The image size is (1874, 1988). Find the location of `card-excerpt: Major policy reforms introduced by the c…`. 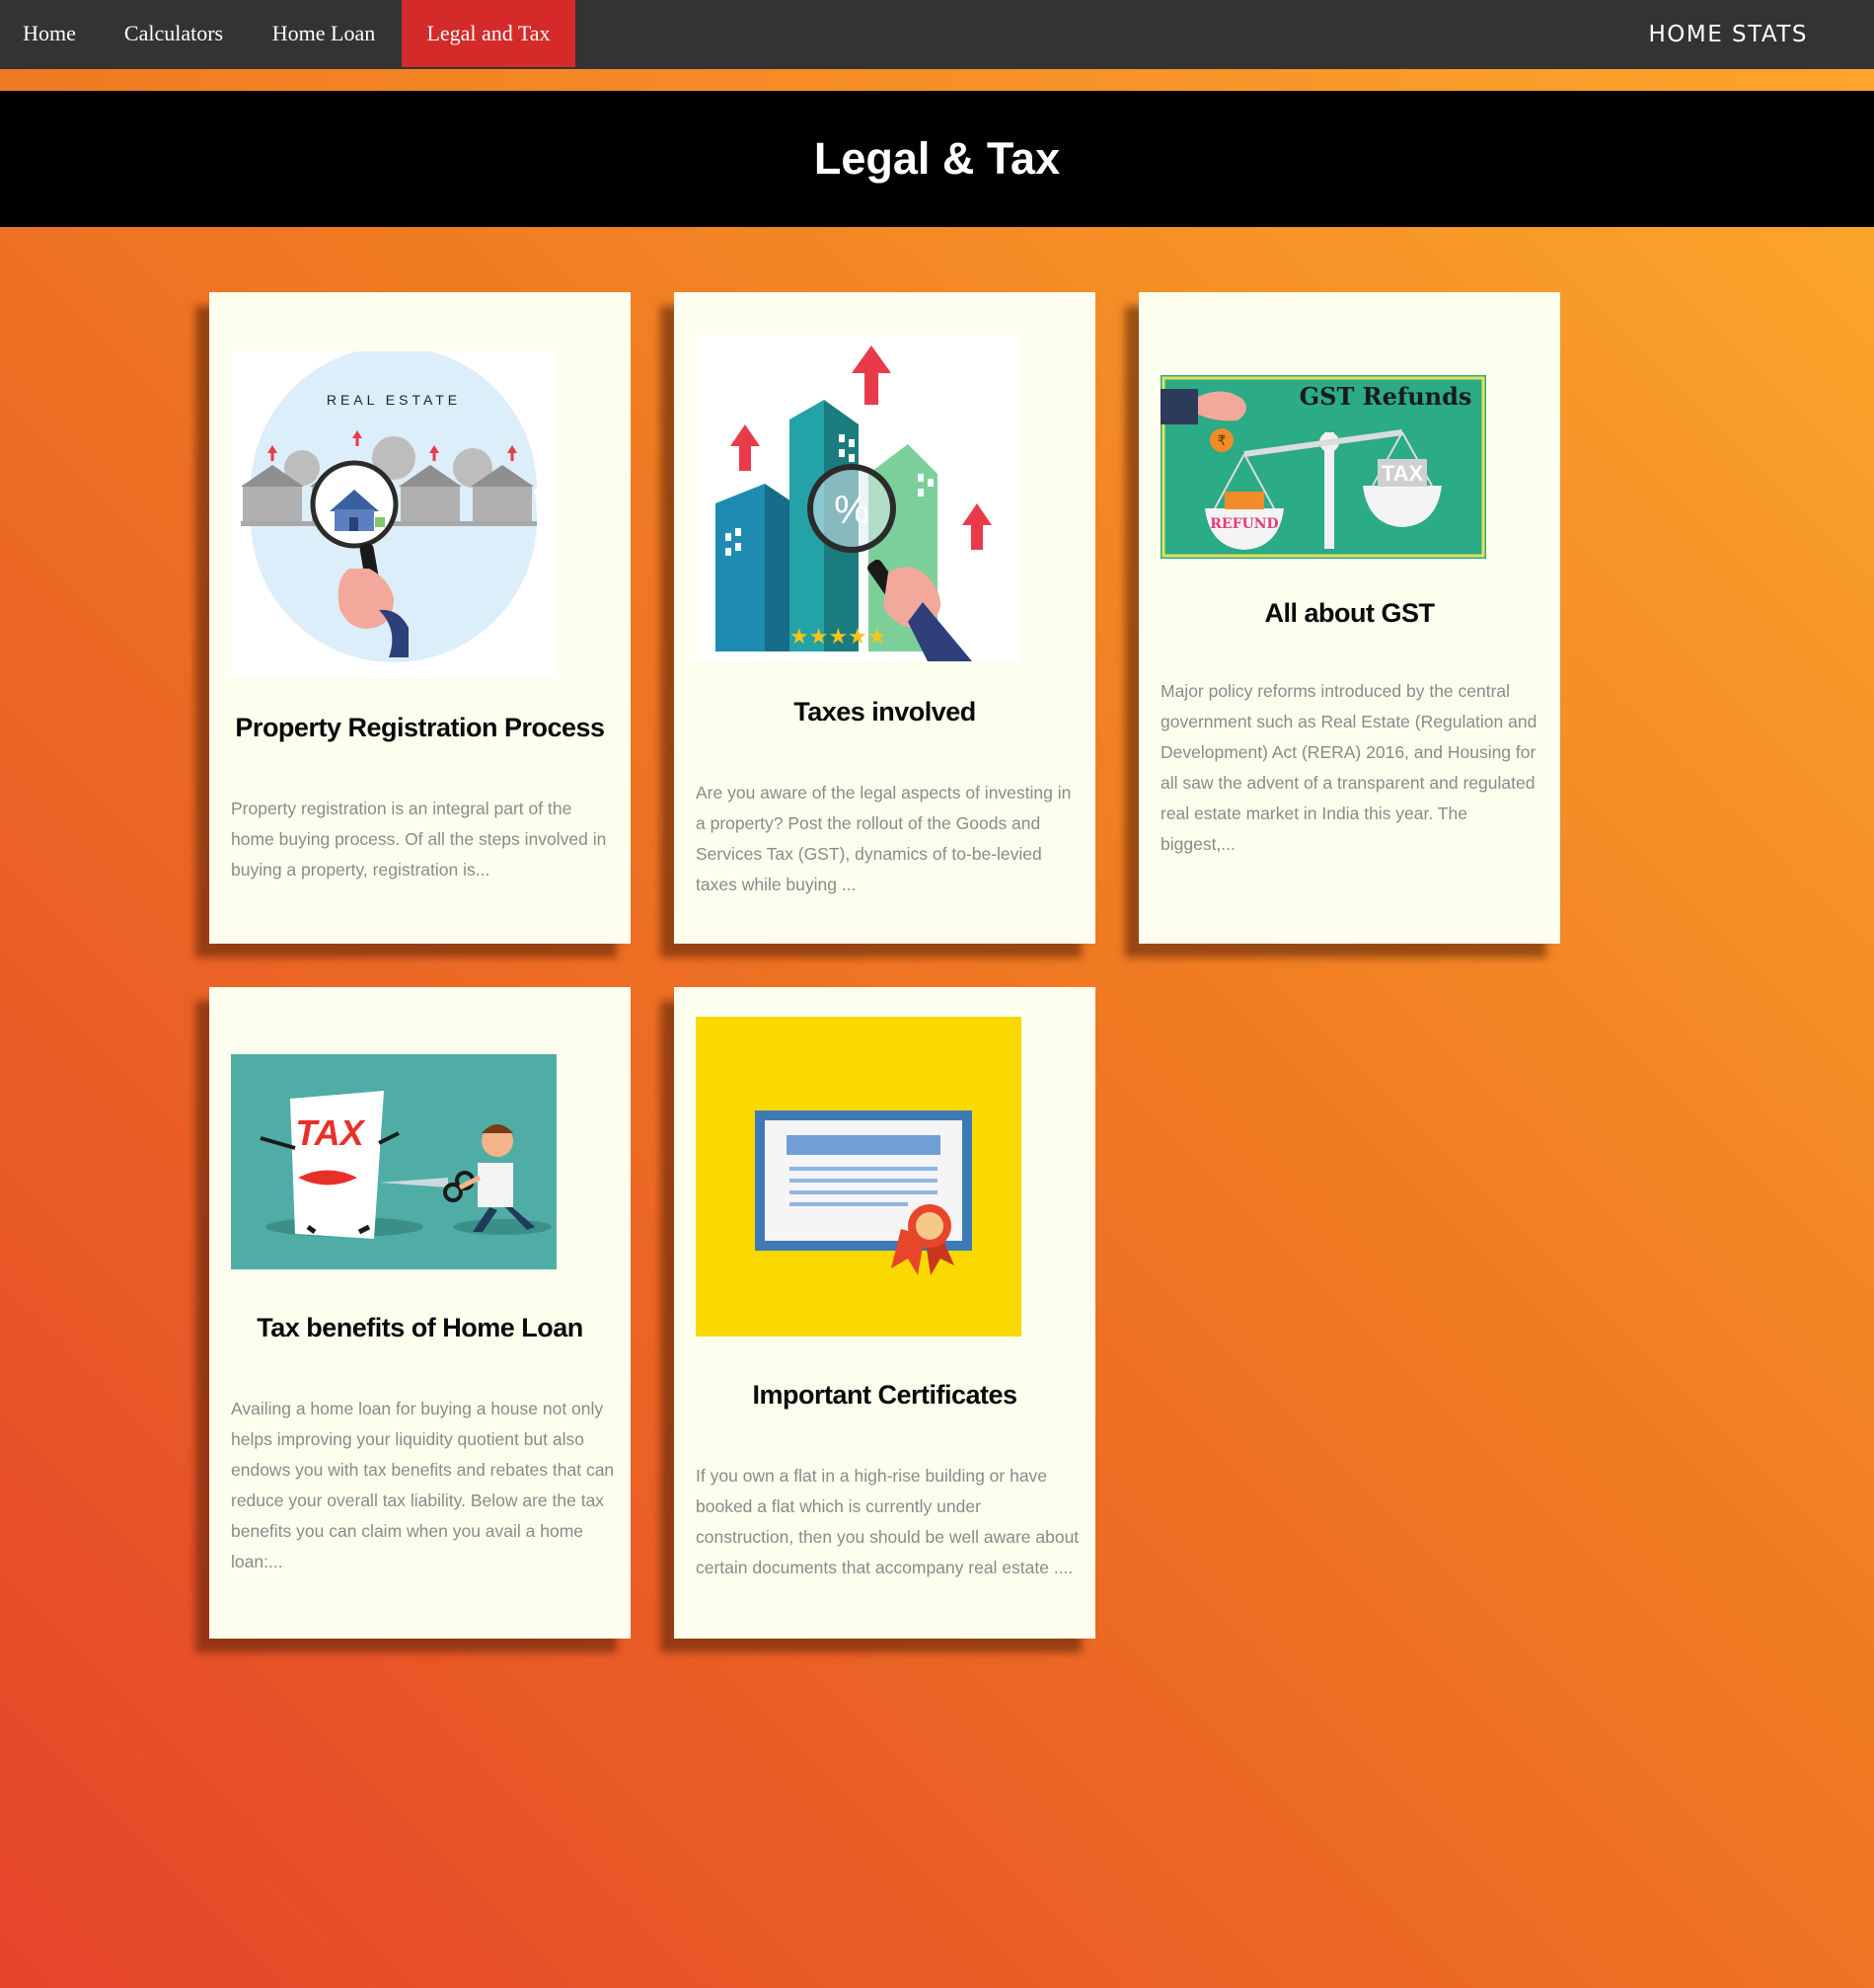

card-excerpt: Major policy reforms introduced by the c… is located at coordinates (1349, 767).